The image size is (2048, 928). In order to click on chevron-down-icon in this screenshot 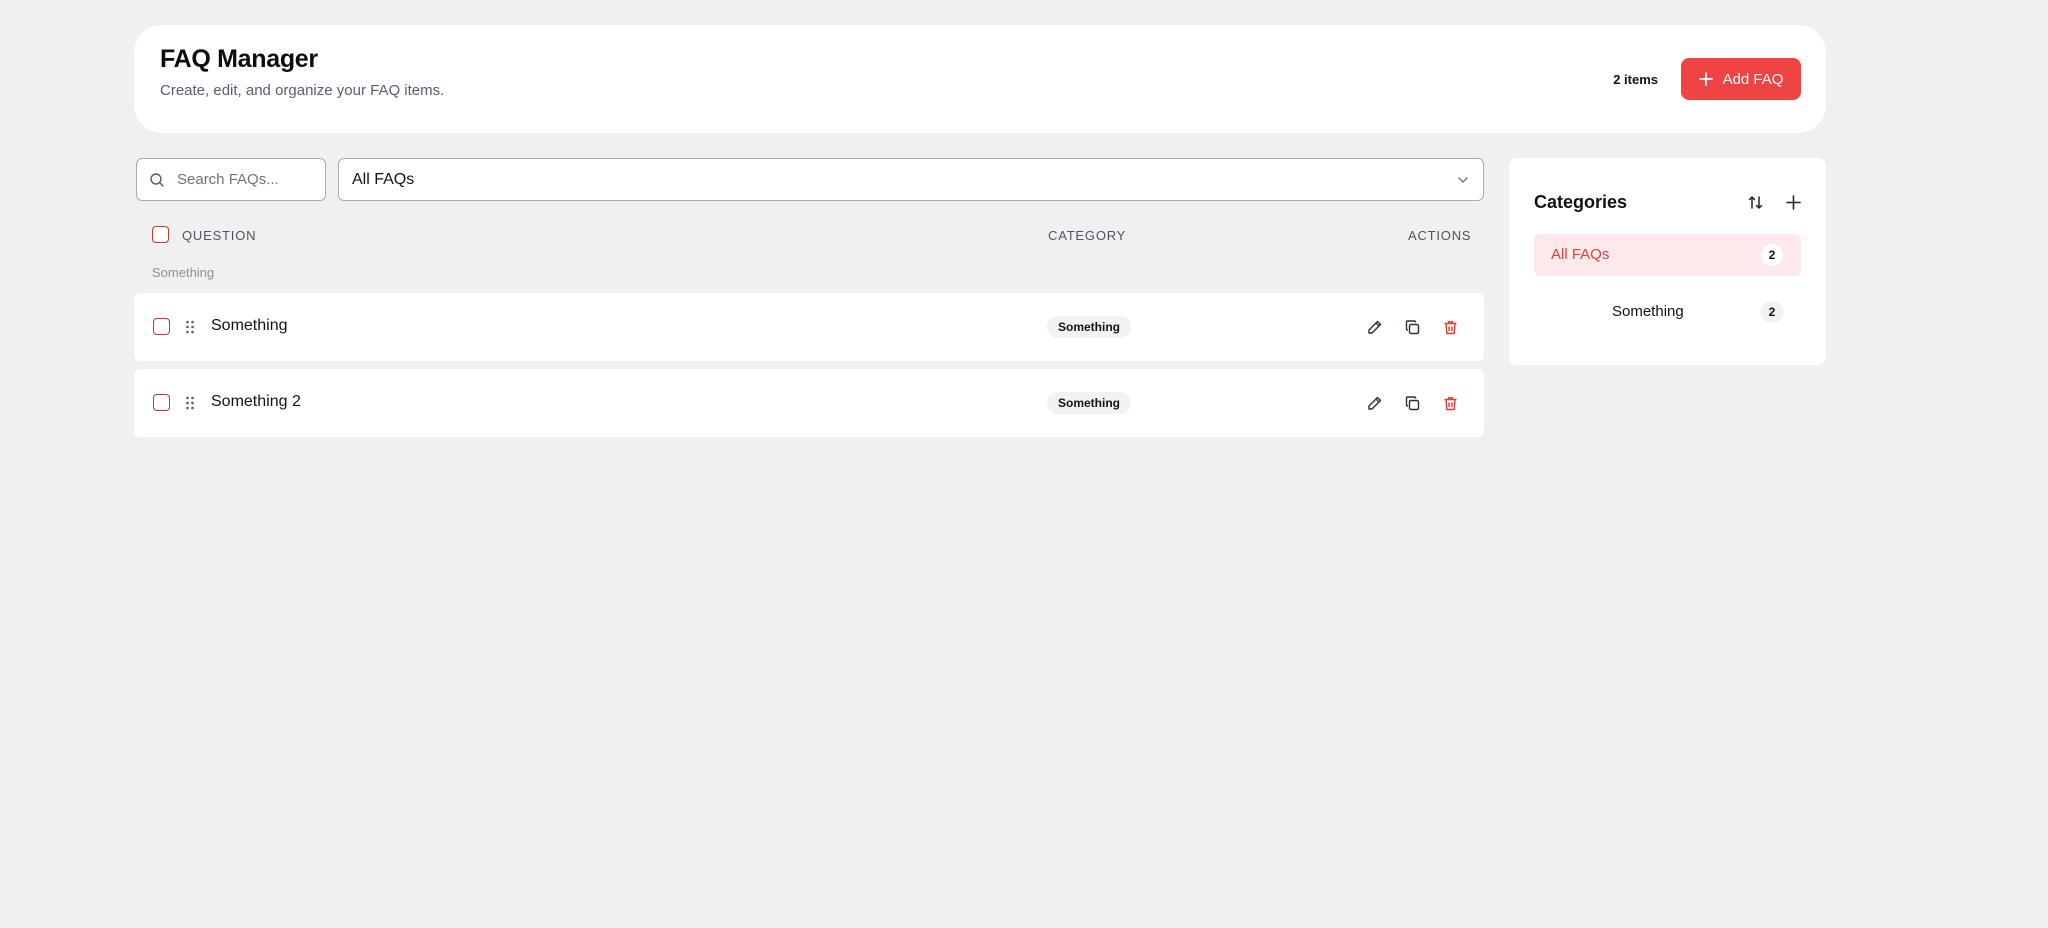, I will do `click(1463, 180)`.